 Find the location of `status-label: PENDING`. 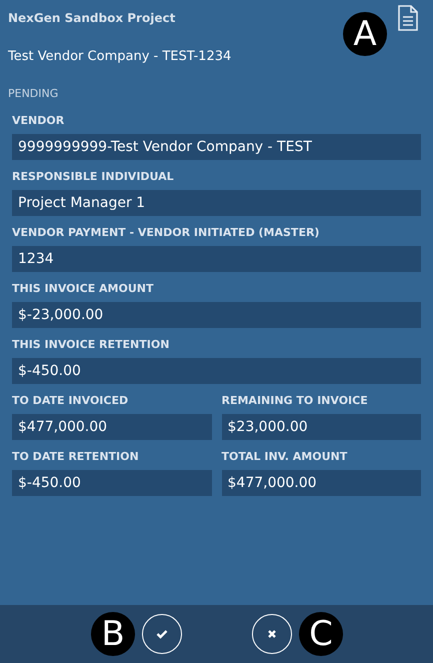

status-label: PENDING is located at coordinates (34, 94).